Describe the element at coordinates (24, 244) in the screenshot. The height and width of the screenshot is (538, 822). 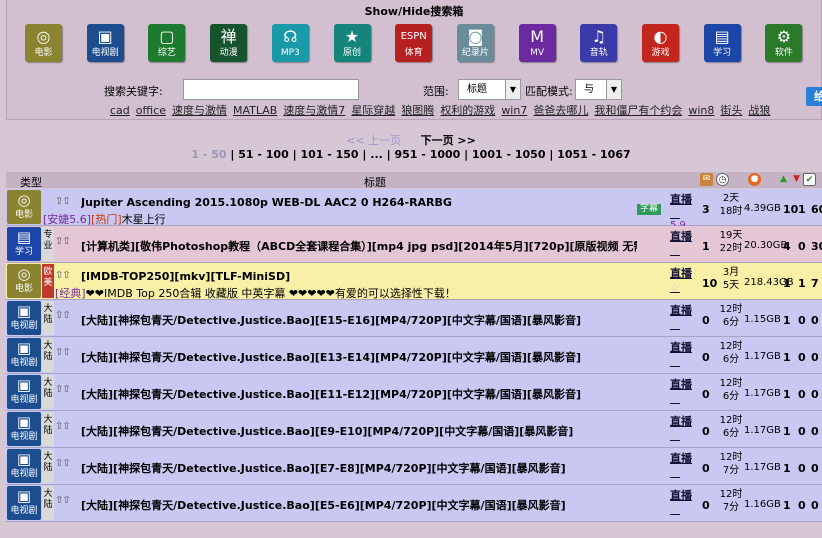
I see `category-study-book-link: ▤ 学习` at that location.